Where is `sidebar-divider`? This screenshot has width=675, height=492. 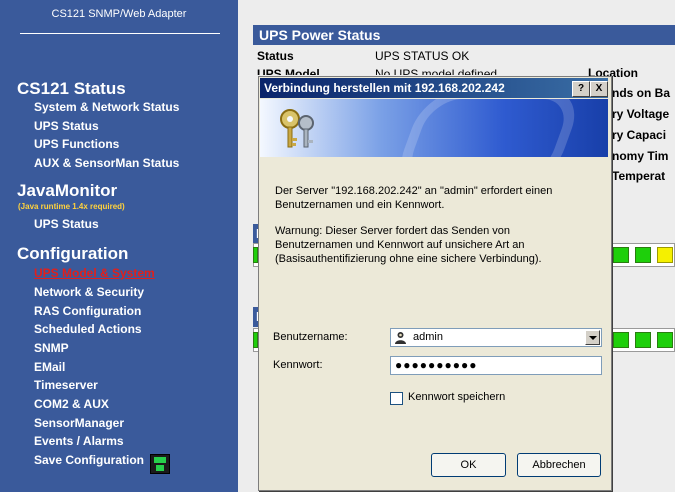 sidebar-divider is located at coordinates (120, 33).